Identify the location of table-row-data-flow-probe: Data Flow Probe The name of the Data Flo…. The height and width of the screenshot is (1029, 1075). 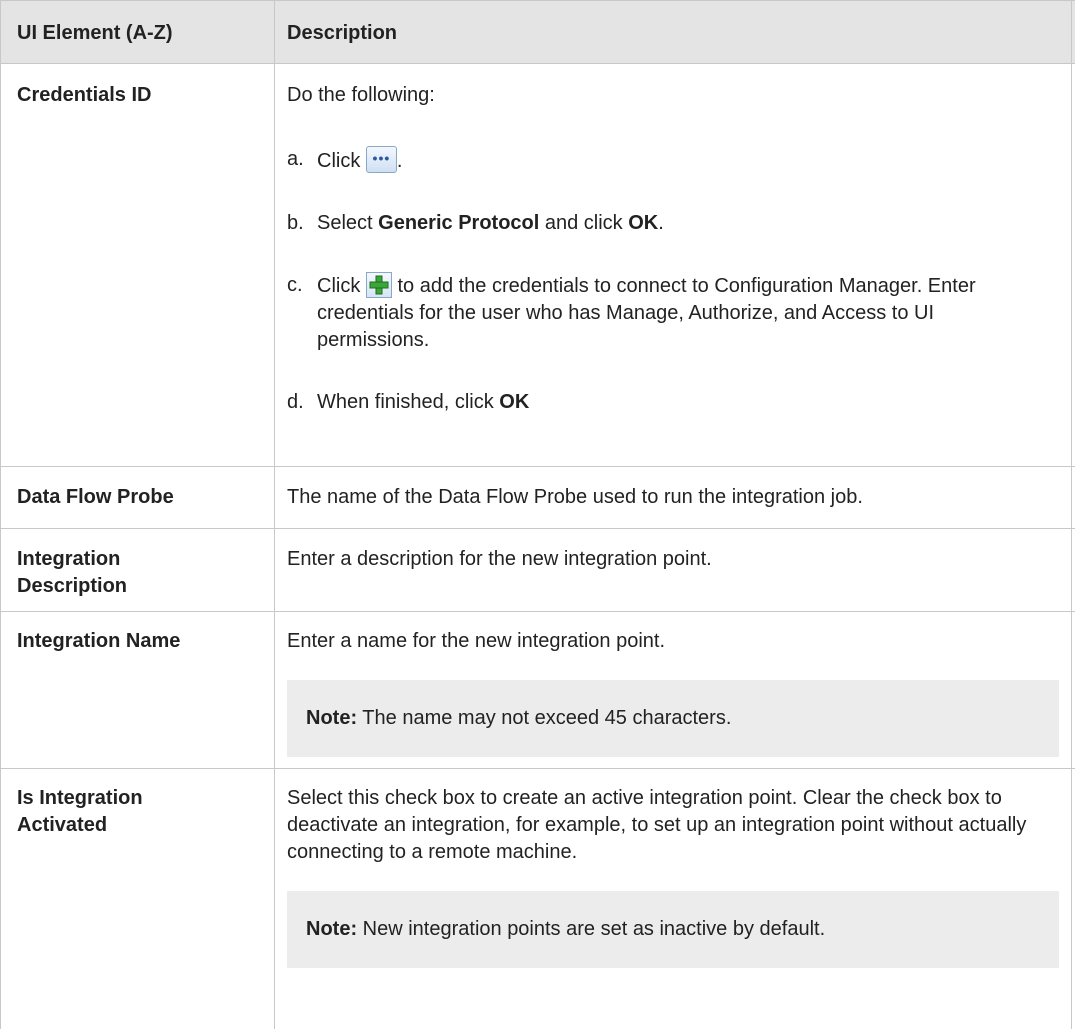
(537, 498).